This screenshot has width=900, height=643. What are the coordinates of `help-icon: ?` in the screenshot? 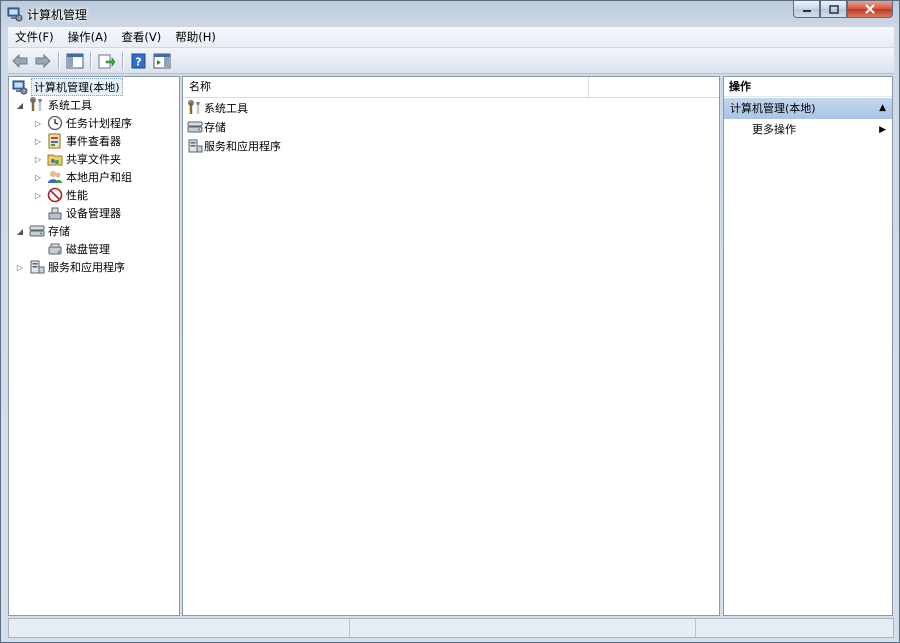 It's located at (138, 60).